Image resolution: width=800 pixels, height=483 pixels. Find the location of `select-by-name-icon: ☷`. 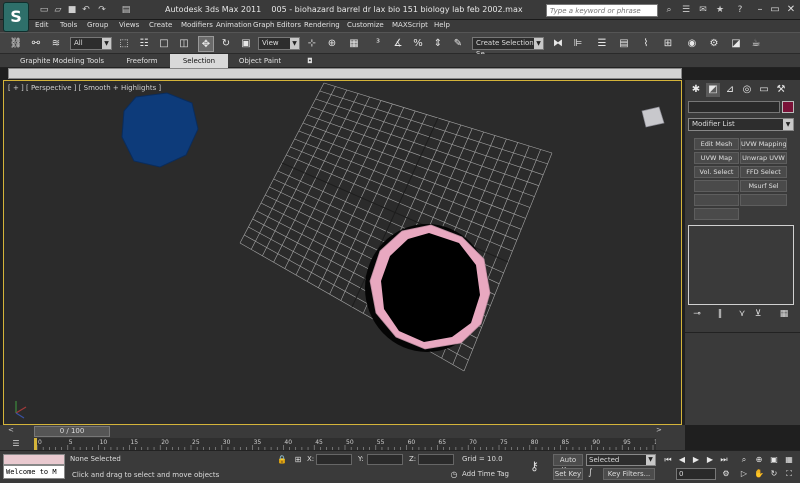

select-by-name-icon: ☷ is located at coordinates (144, 44).